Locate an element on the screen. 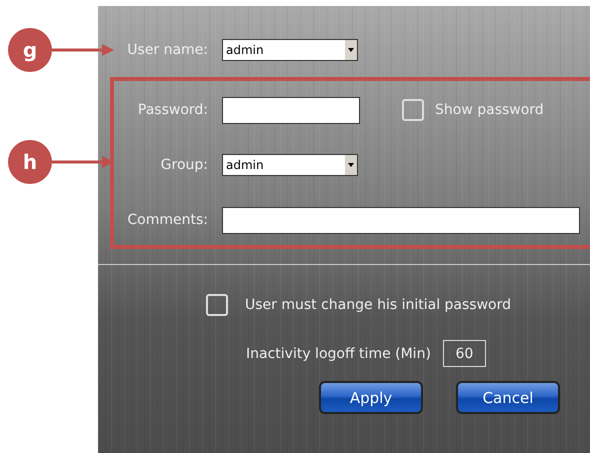 Image resolution: width=590 pixels, height=453 pixels. field-label: User name: is located at coordinates (167, 50).